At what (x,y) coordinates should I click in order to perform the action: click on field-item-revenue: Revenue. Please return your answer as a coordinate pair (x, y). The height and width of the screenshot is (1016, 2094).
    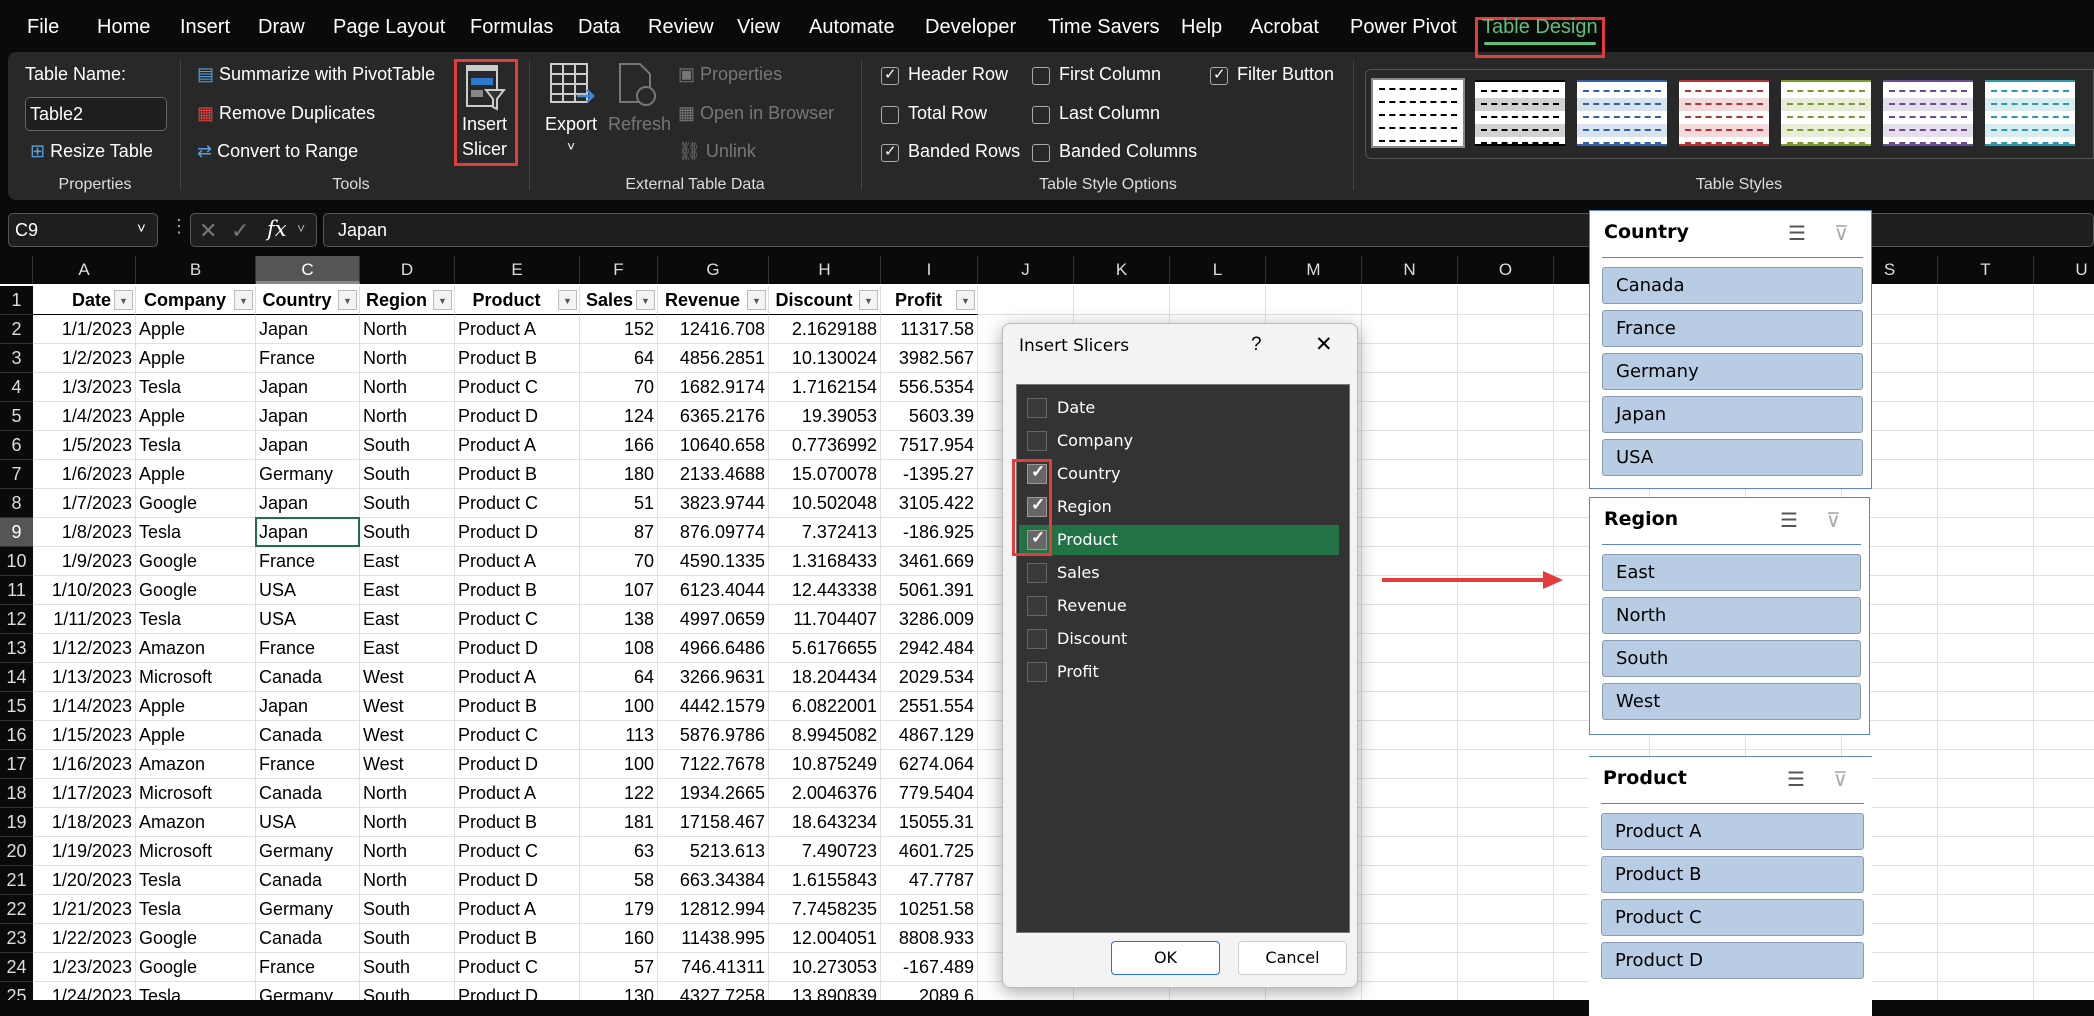
    Looking at the image, I should click on (1179, 606).